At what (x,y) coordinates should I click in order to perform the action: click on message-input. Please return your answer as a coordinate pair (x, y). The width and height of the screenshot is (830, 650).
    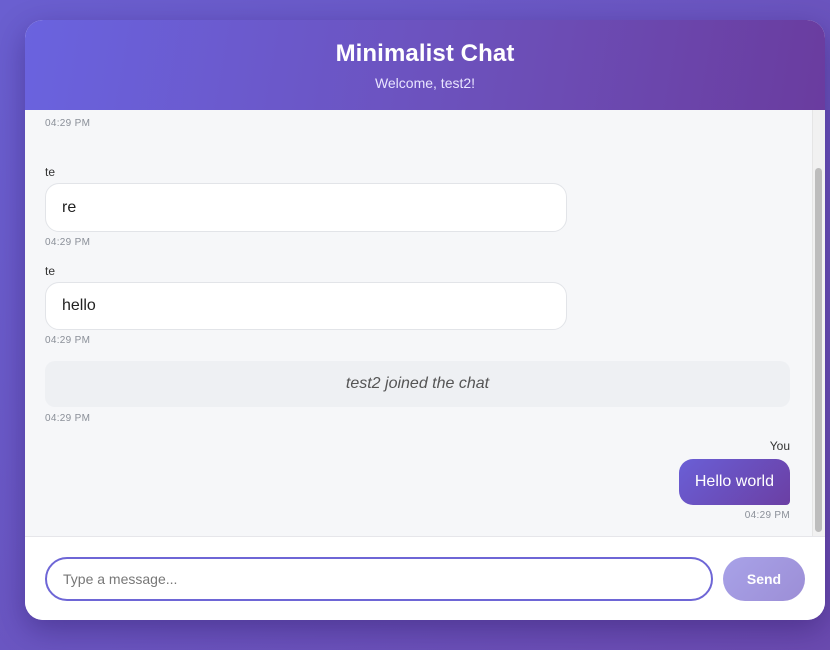
    Looking at the image, I should click on (379, 579).